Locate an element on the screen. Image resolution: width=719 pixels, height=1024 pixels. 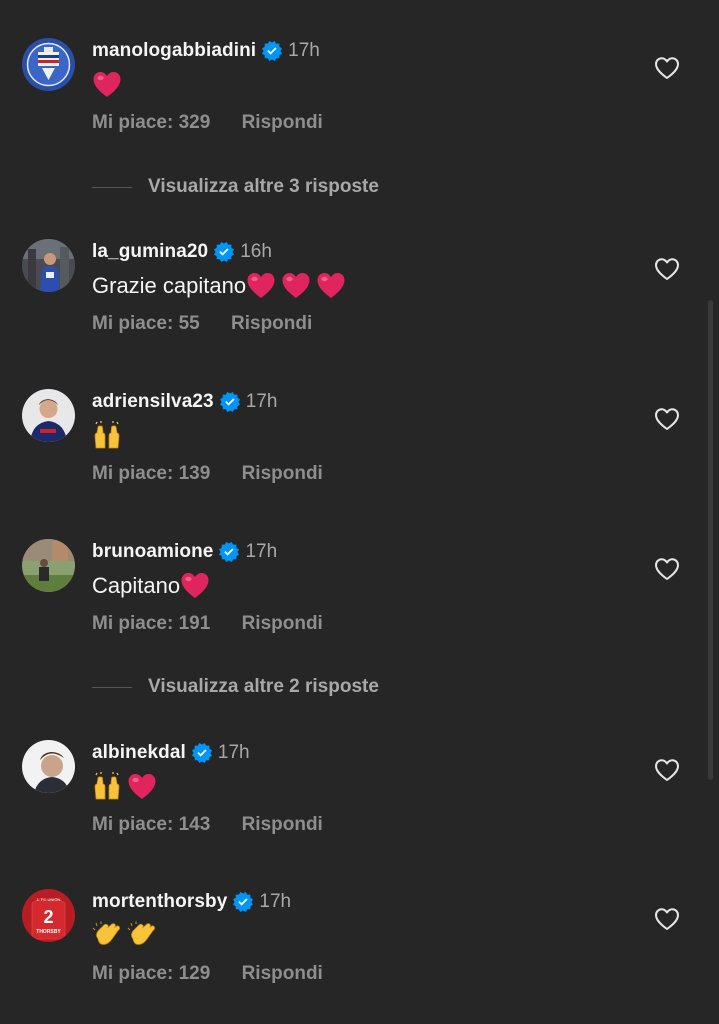
username: la_gumina20 is located at coordinates (150, 252).